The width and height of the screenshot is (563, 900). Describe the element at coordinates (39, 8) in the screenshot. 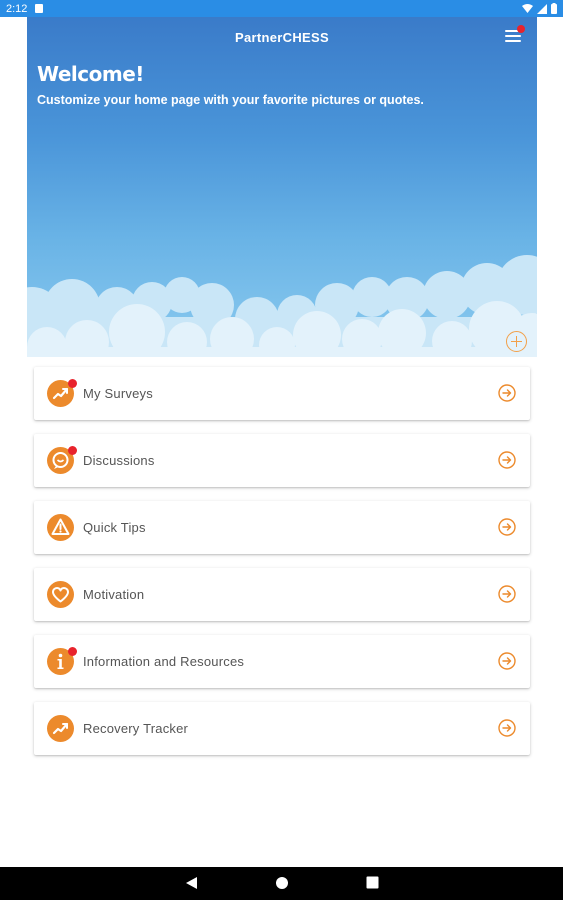

I see `sd-card-icon` at that location.